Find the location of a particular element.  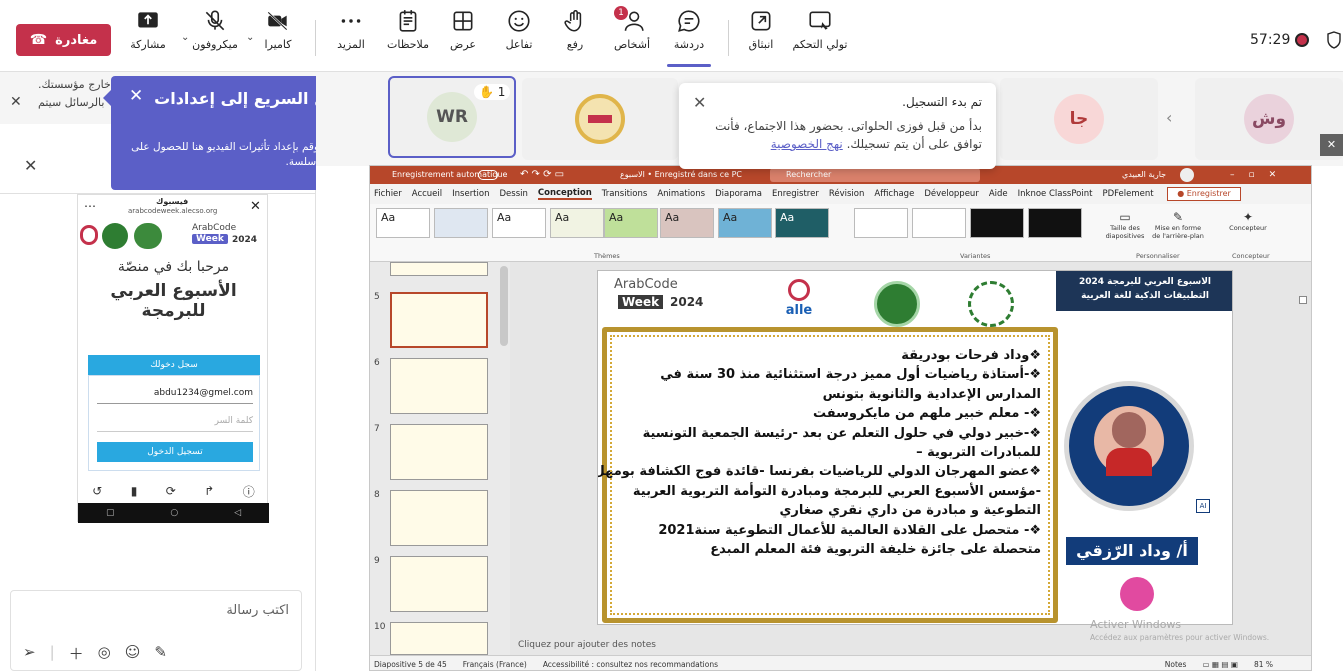

ppt-tab: Aide is located at coordinates (998, 194).